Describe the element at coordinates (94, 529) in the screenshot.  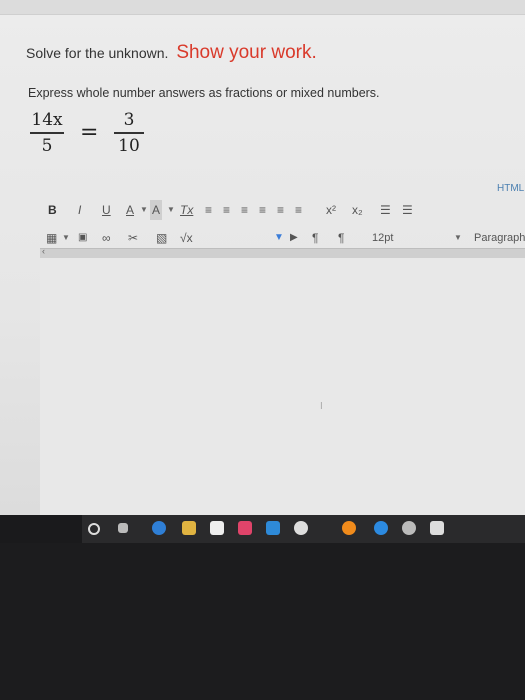
I see `start-icon` at that location.